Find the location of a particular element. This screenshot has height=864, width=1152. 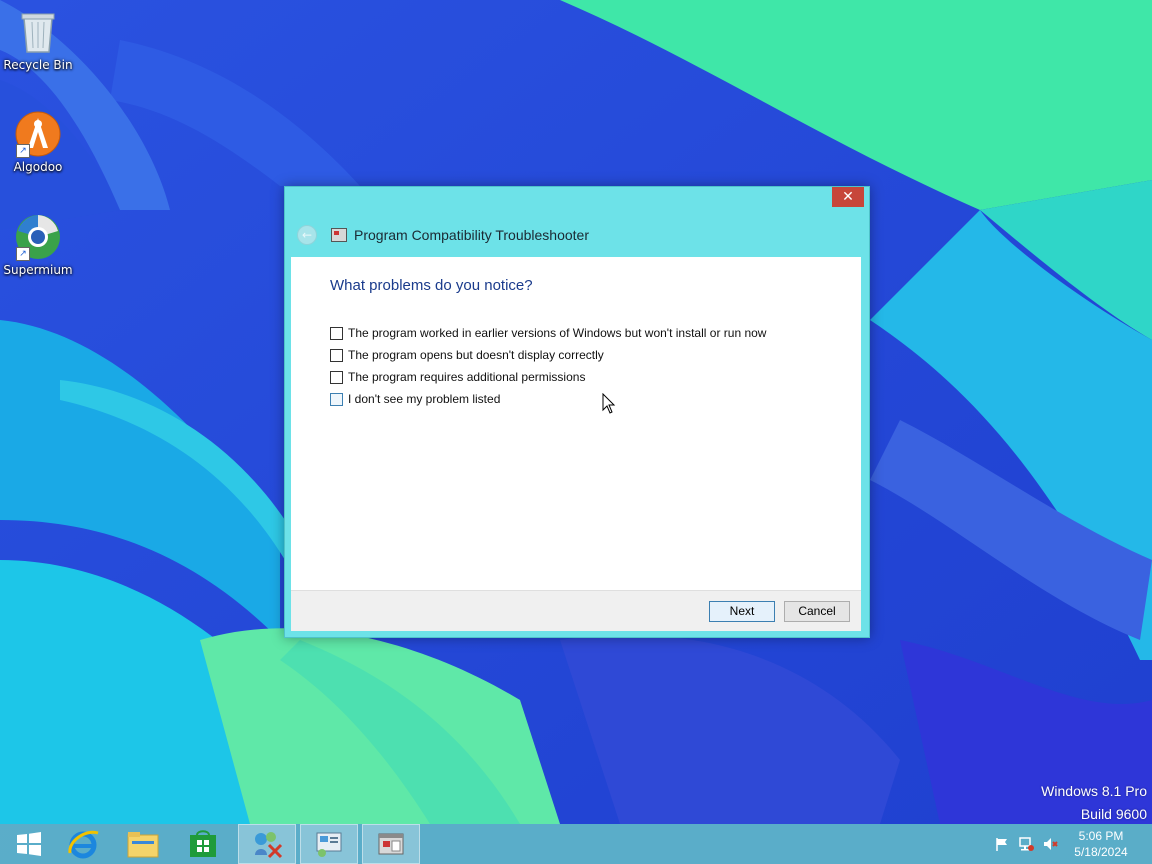

desktop-icon-label: Algodoo is located at coordinates (38, 167).